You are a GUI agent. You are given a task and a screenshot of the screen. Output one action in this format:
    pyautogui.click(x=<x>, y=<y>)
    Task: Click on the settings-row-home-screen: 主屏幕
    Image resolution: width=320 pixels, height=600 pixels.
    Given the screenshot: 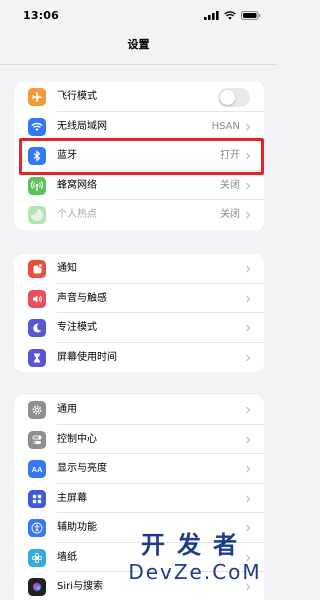 What is the action you would take?
    pyautogui.click(x=139, y=498)
    